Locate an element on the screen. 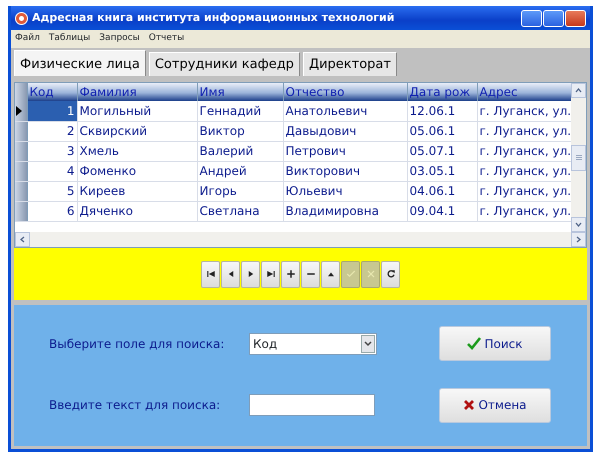  column-header: Адрес is located at coordinates (524, 92).